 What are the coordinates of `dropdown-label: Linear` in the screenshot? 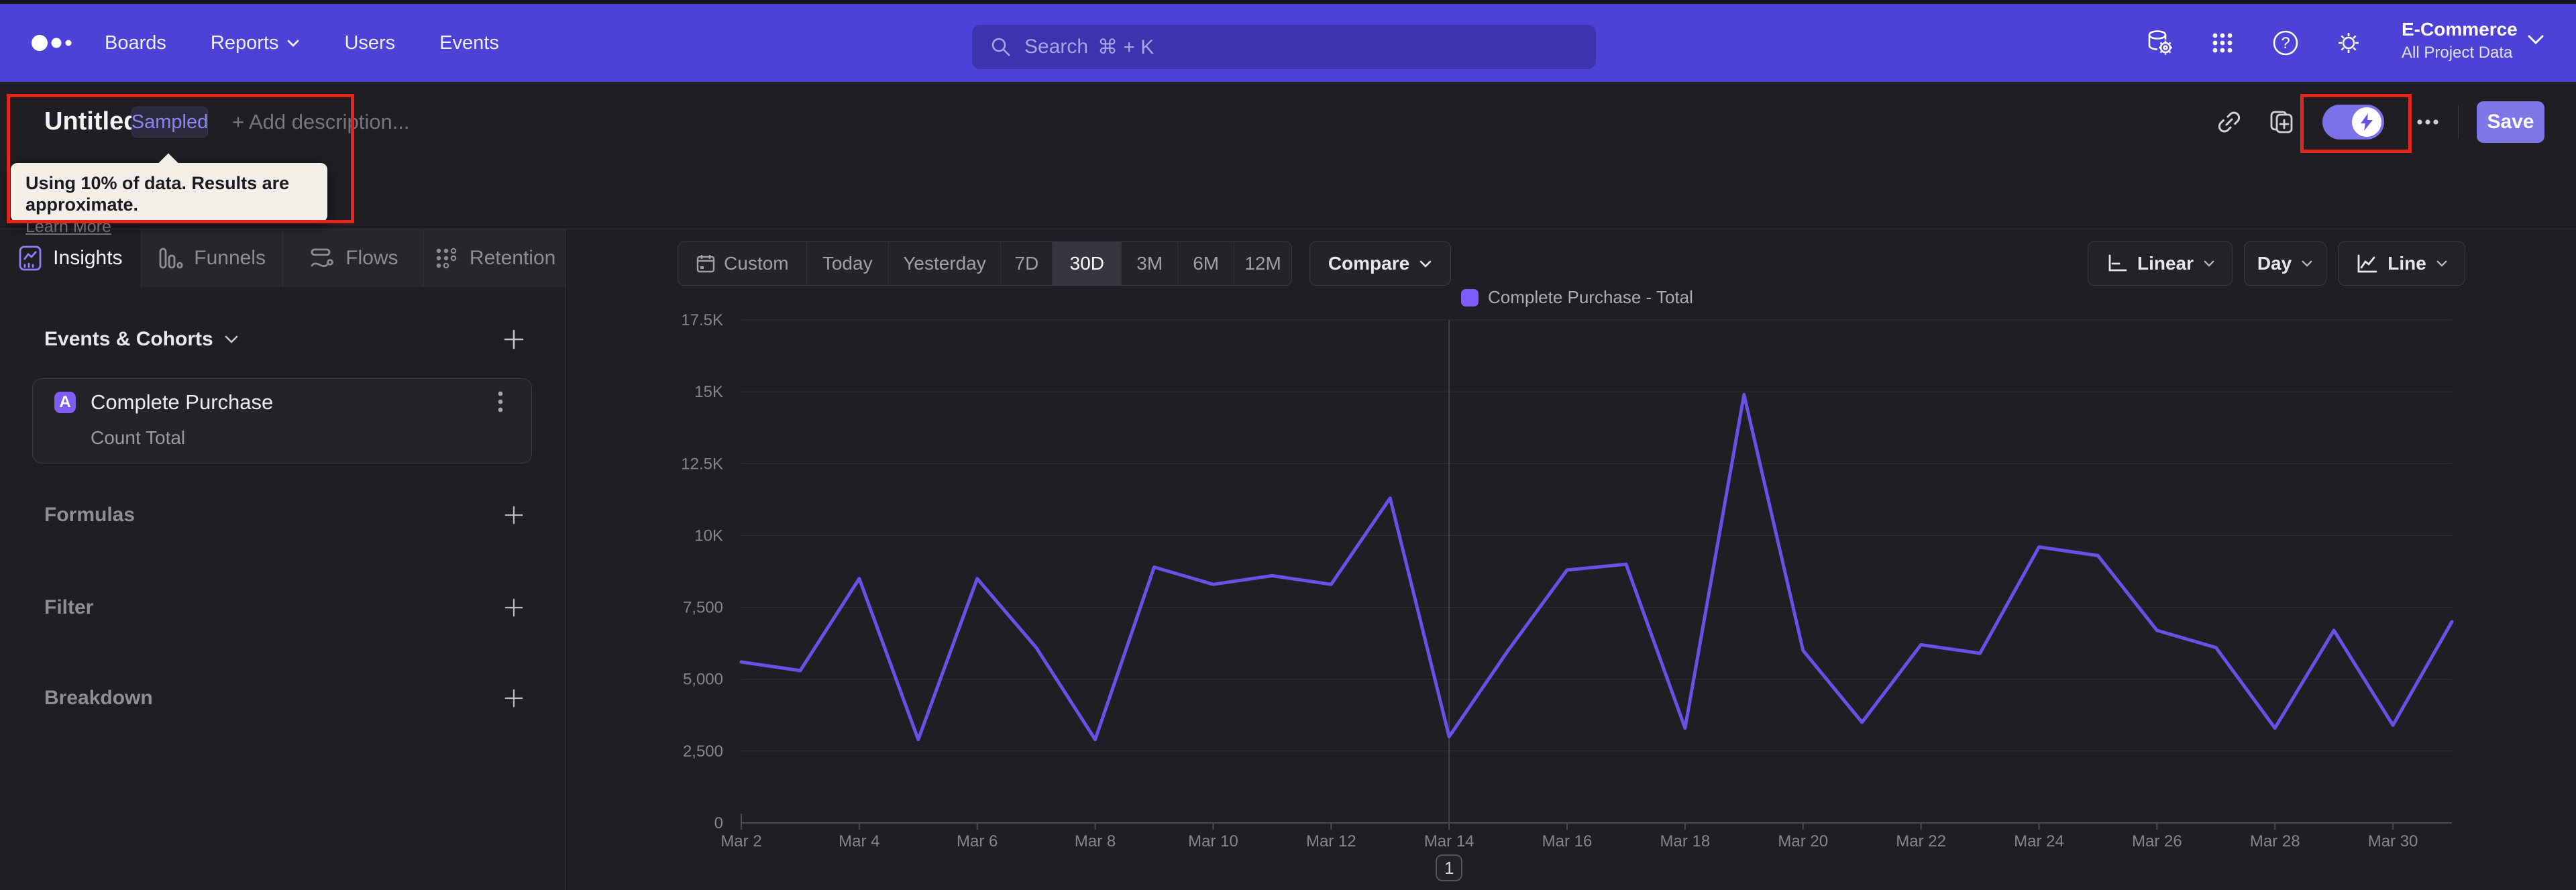 It's located at (2165, 263).